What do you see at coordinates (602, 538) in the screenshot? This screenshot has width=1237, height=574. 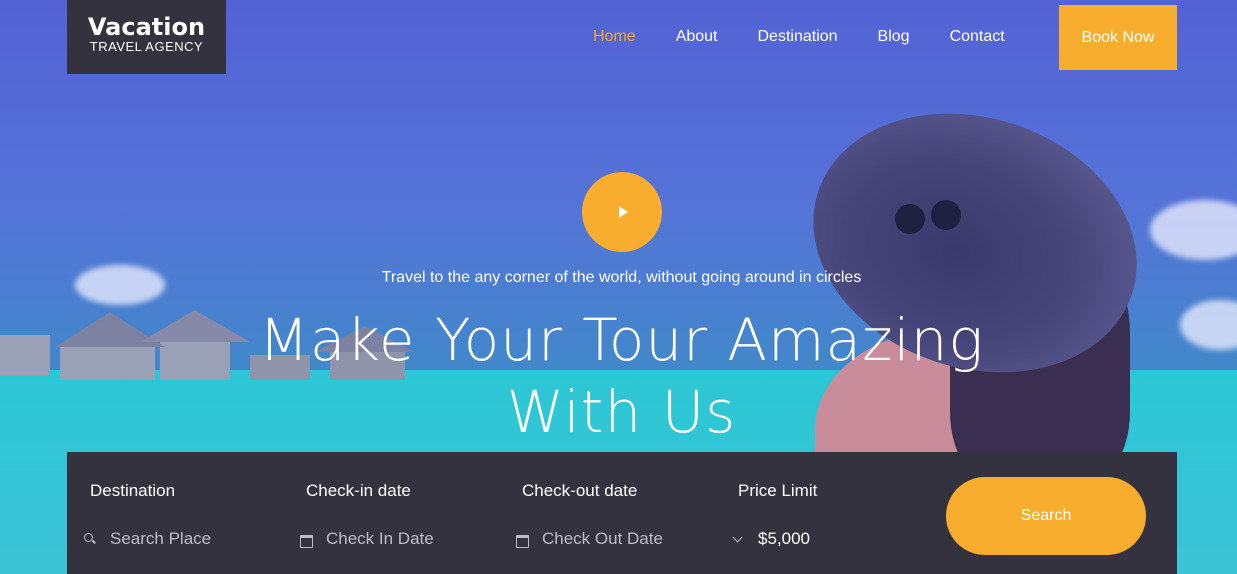 I see `check-out-placeholder: Check Out Date` at bounding box center [602, 538].